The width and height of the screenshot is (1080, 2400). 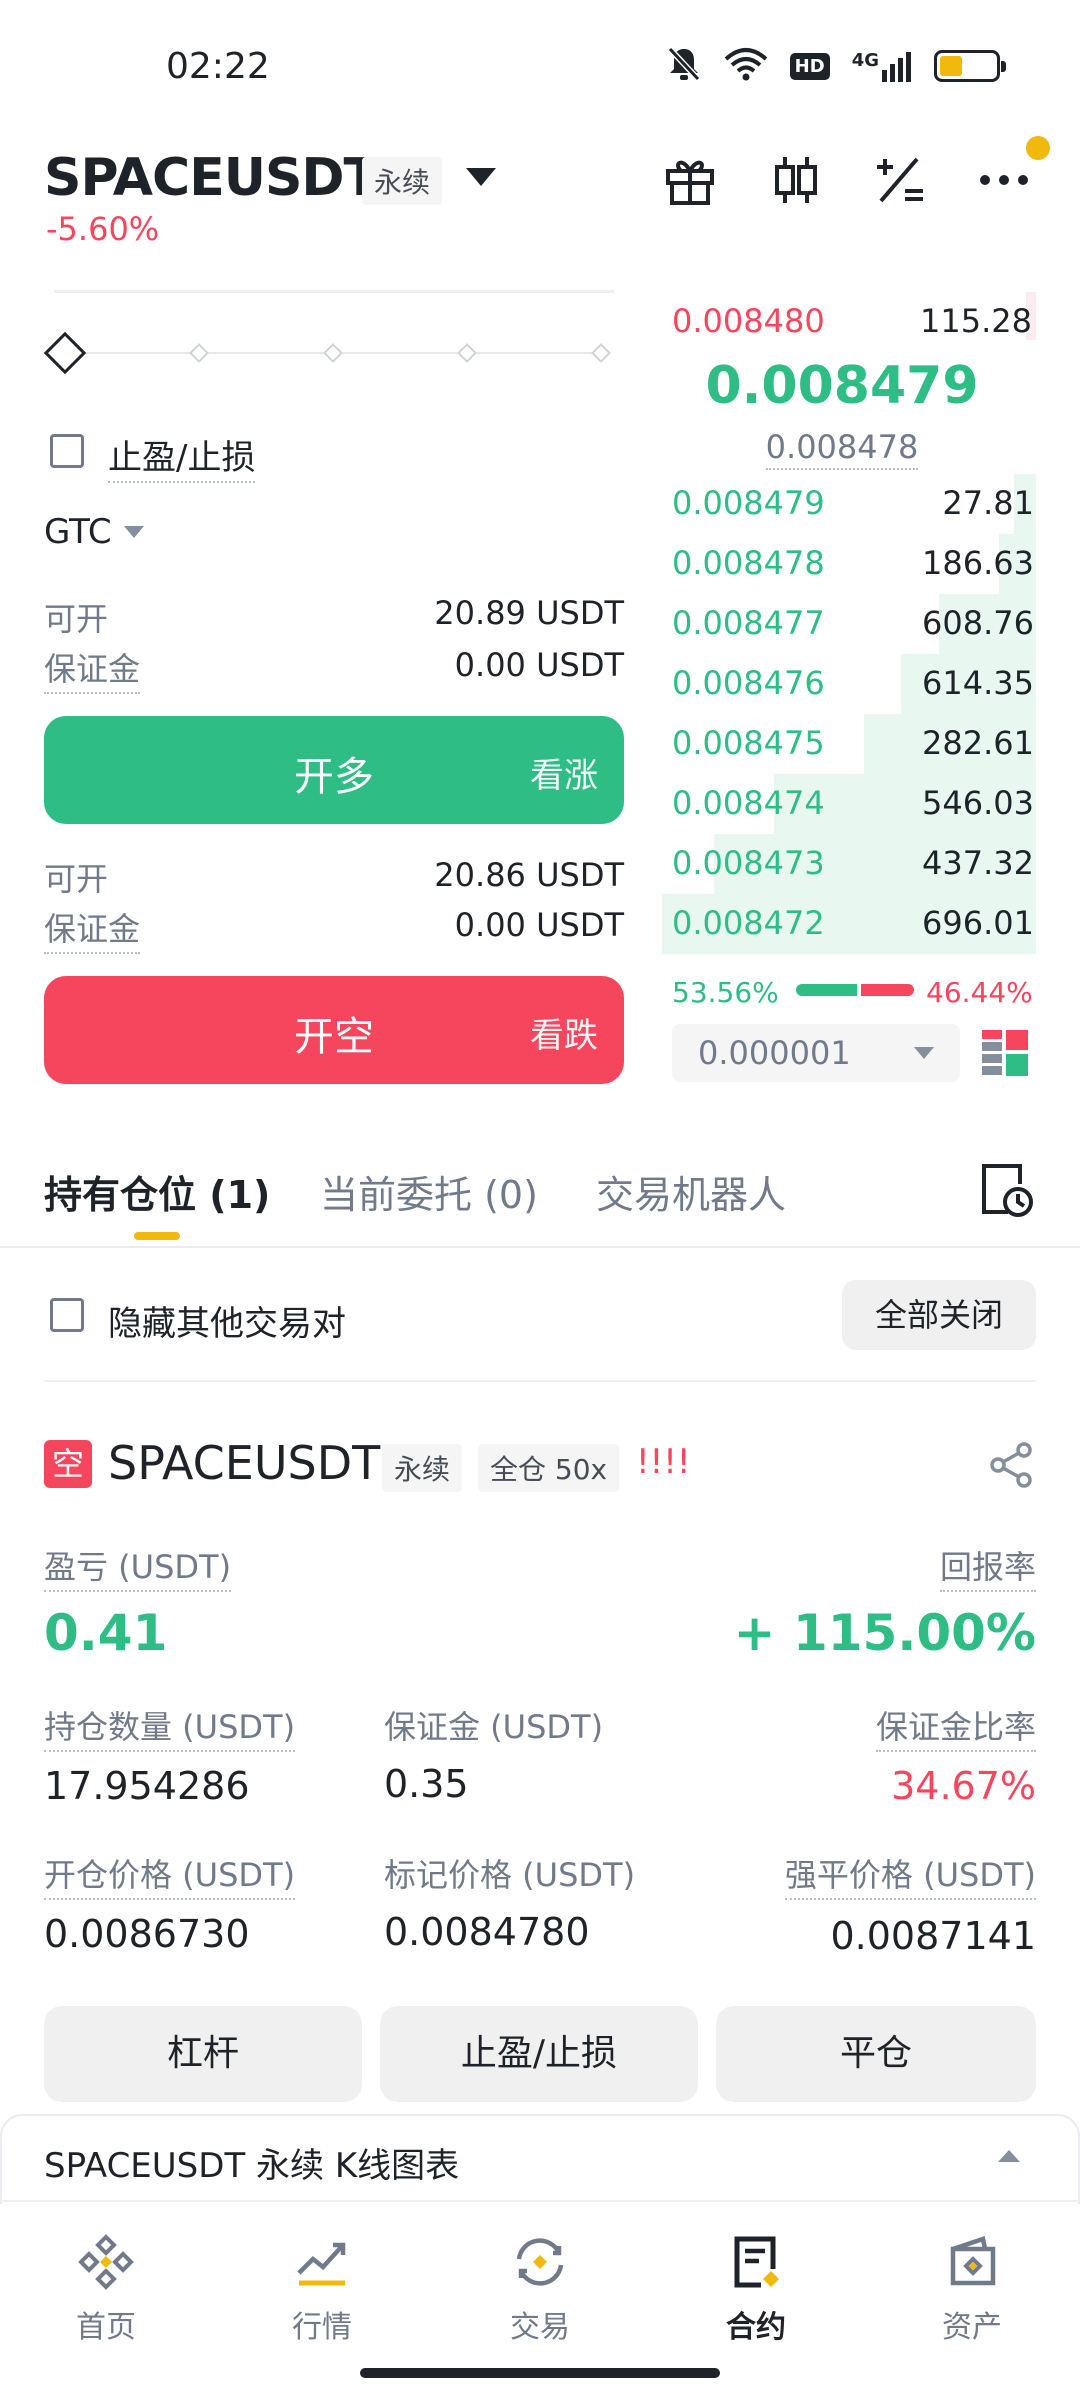 I want to click on last-price: 0.008479, so click(x=842, y=386).